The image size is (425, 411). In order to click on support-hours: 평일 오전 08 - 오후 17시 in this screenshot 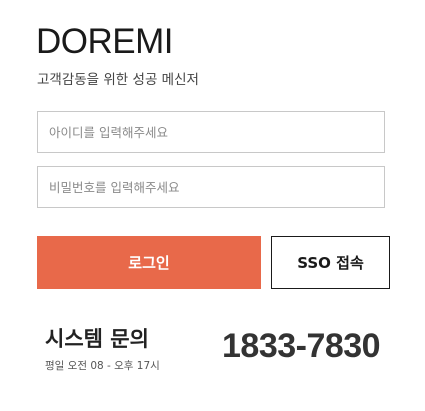, I will do `click(102, 366)`.